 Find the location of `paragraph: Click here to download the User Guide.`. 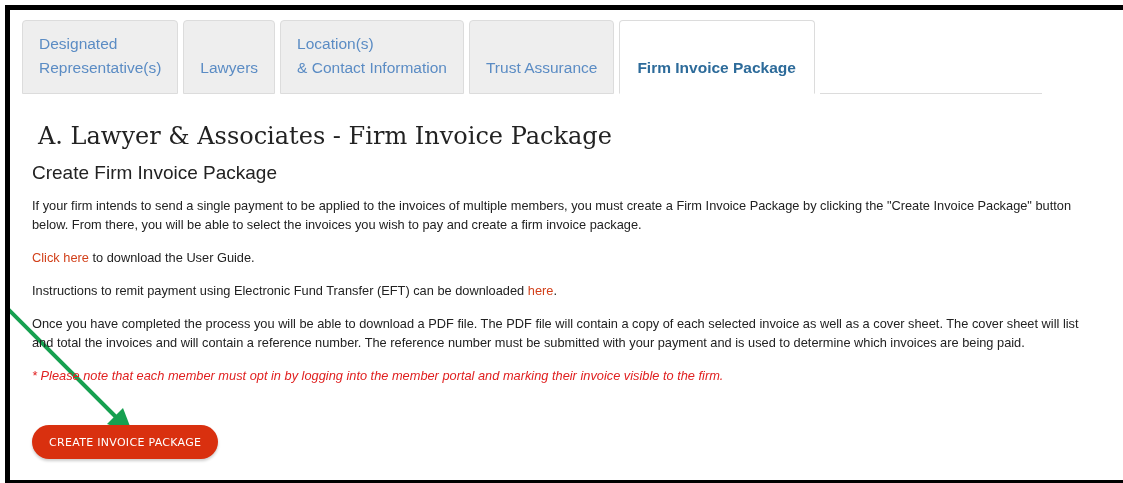

paragraph: Click here to download the User Guide. is located at coordinates (144, 258).